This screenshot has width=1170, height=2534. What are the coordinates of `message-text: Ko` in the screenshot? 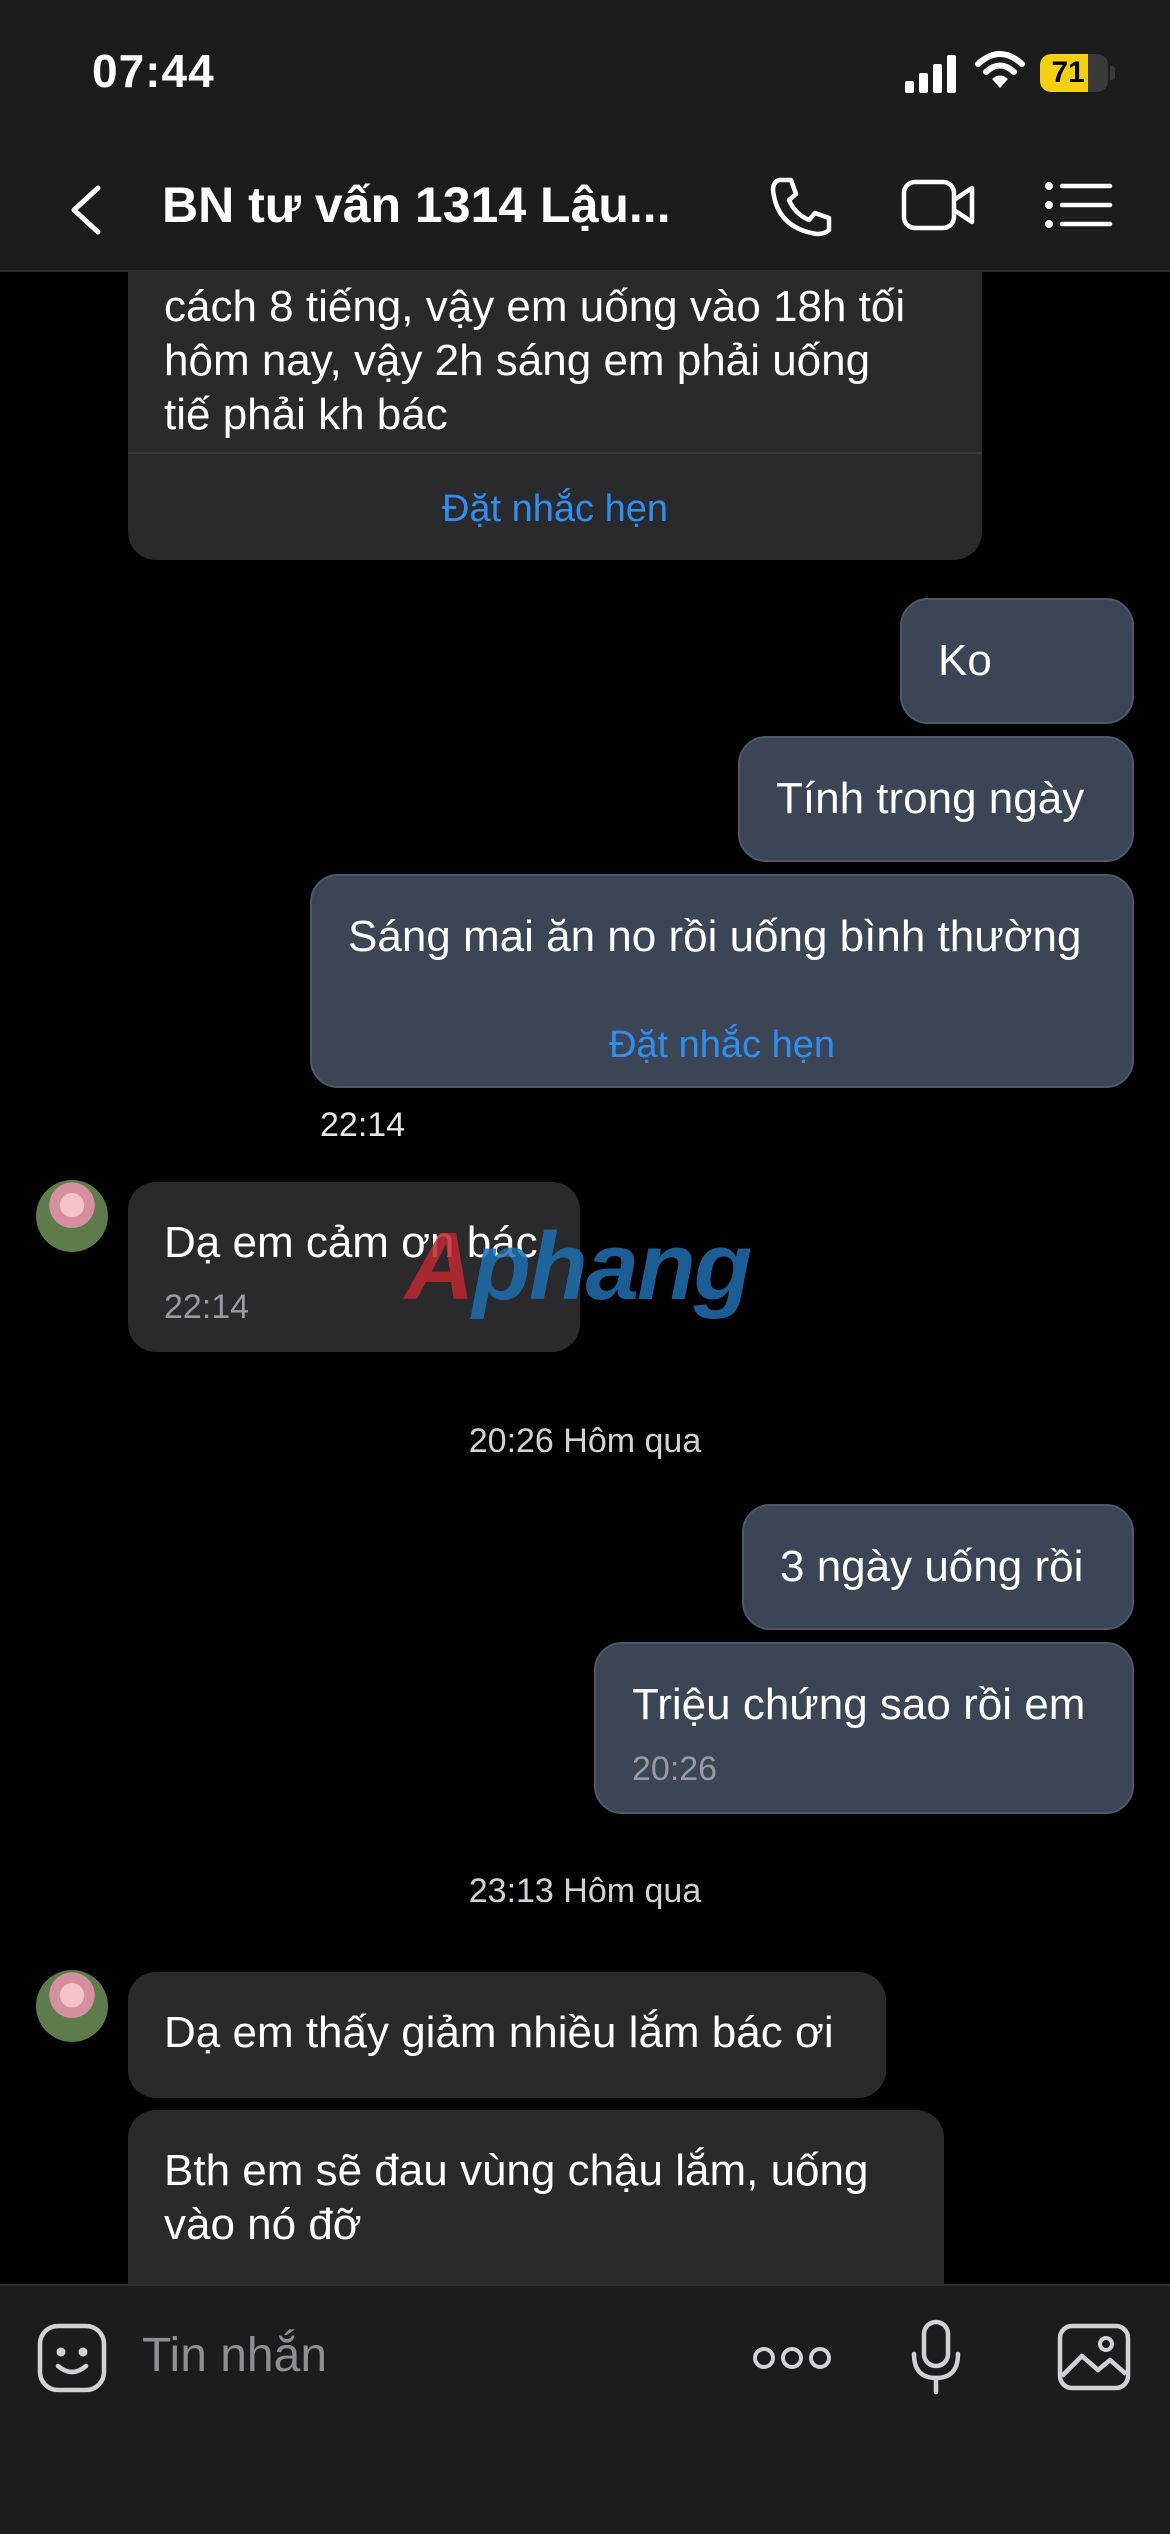 It's located at (965, 660).